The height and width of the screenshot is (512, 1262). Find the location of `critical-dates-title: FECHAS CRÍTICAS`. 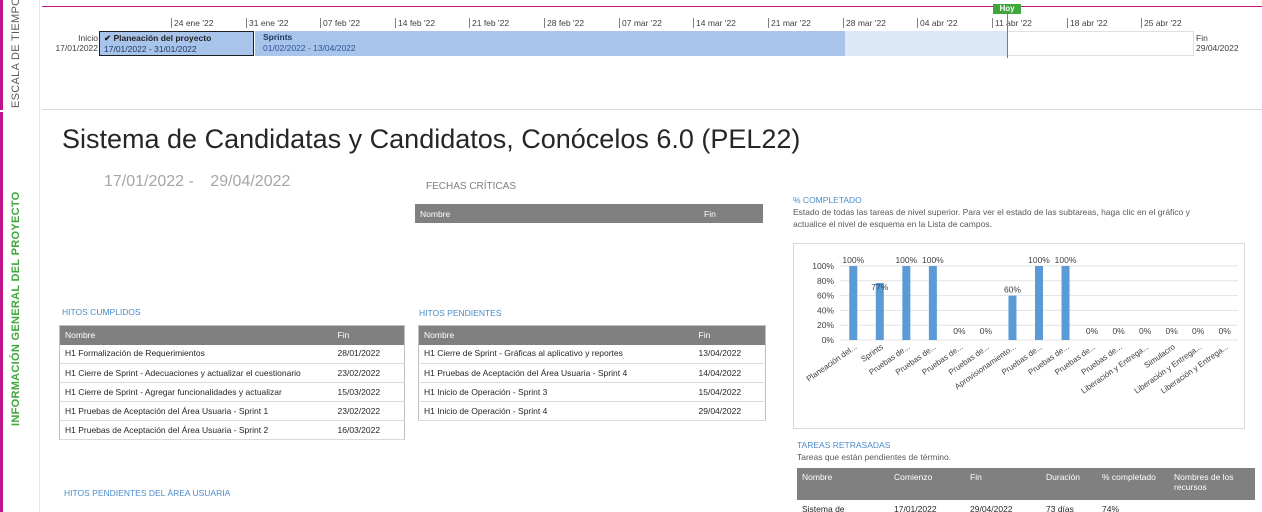

critical-dates-title: FECHAS CRÍTICAS is located at coordinates (471, 186).